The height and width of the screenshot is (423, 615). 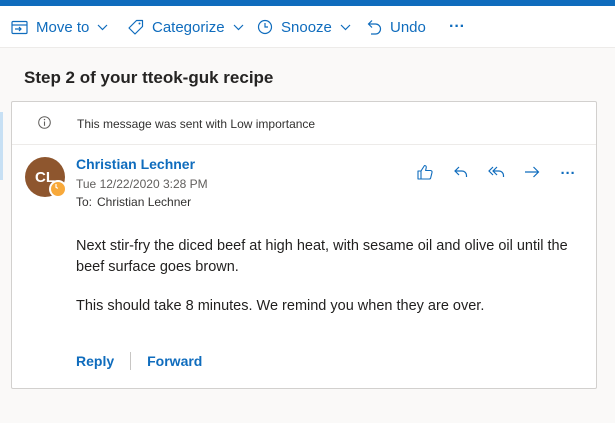 I want to click on snooze-button: Snooze, so click(x=304, y=27).